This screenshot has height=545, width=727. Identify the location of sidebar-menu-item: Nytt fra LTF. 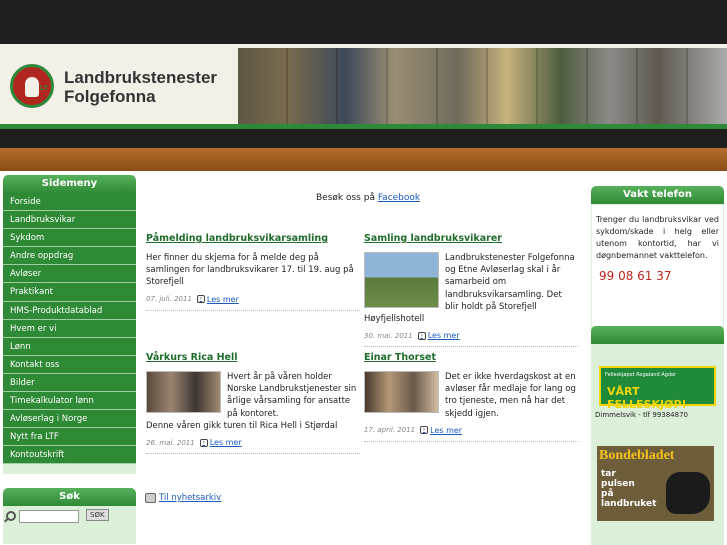
(69, 437).